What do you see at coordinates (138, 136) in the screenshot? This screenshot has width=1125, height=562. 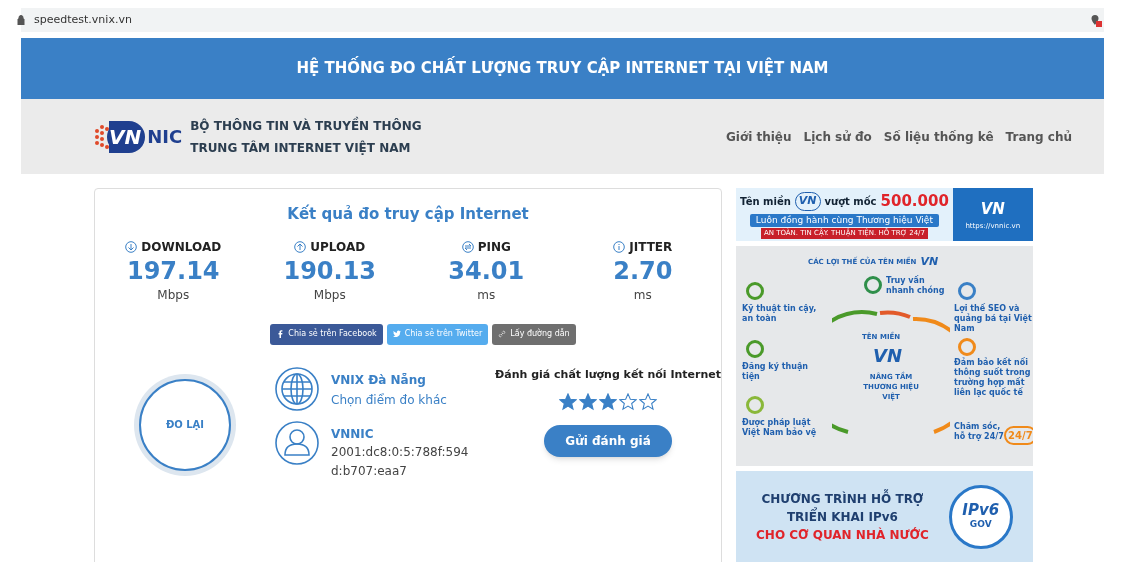 I see `logo-drawing: VN NIC` at bounding box center [138, 136].